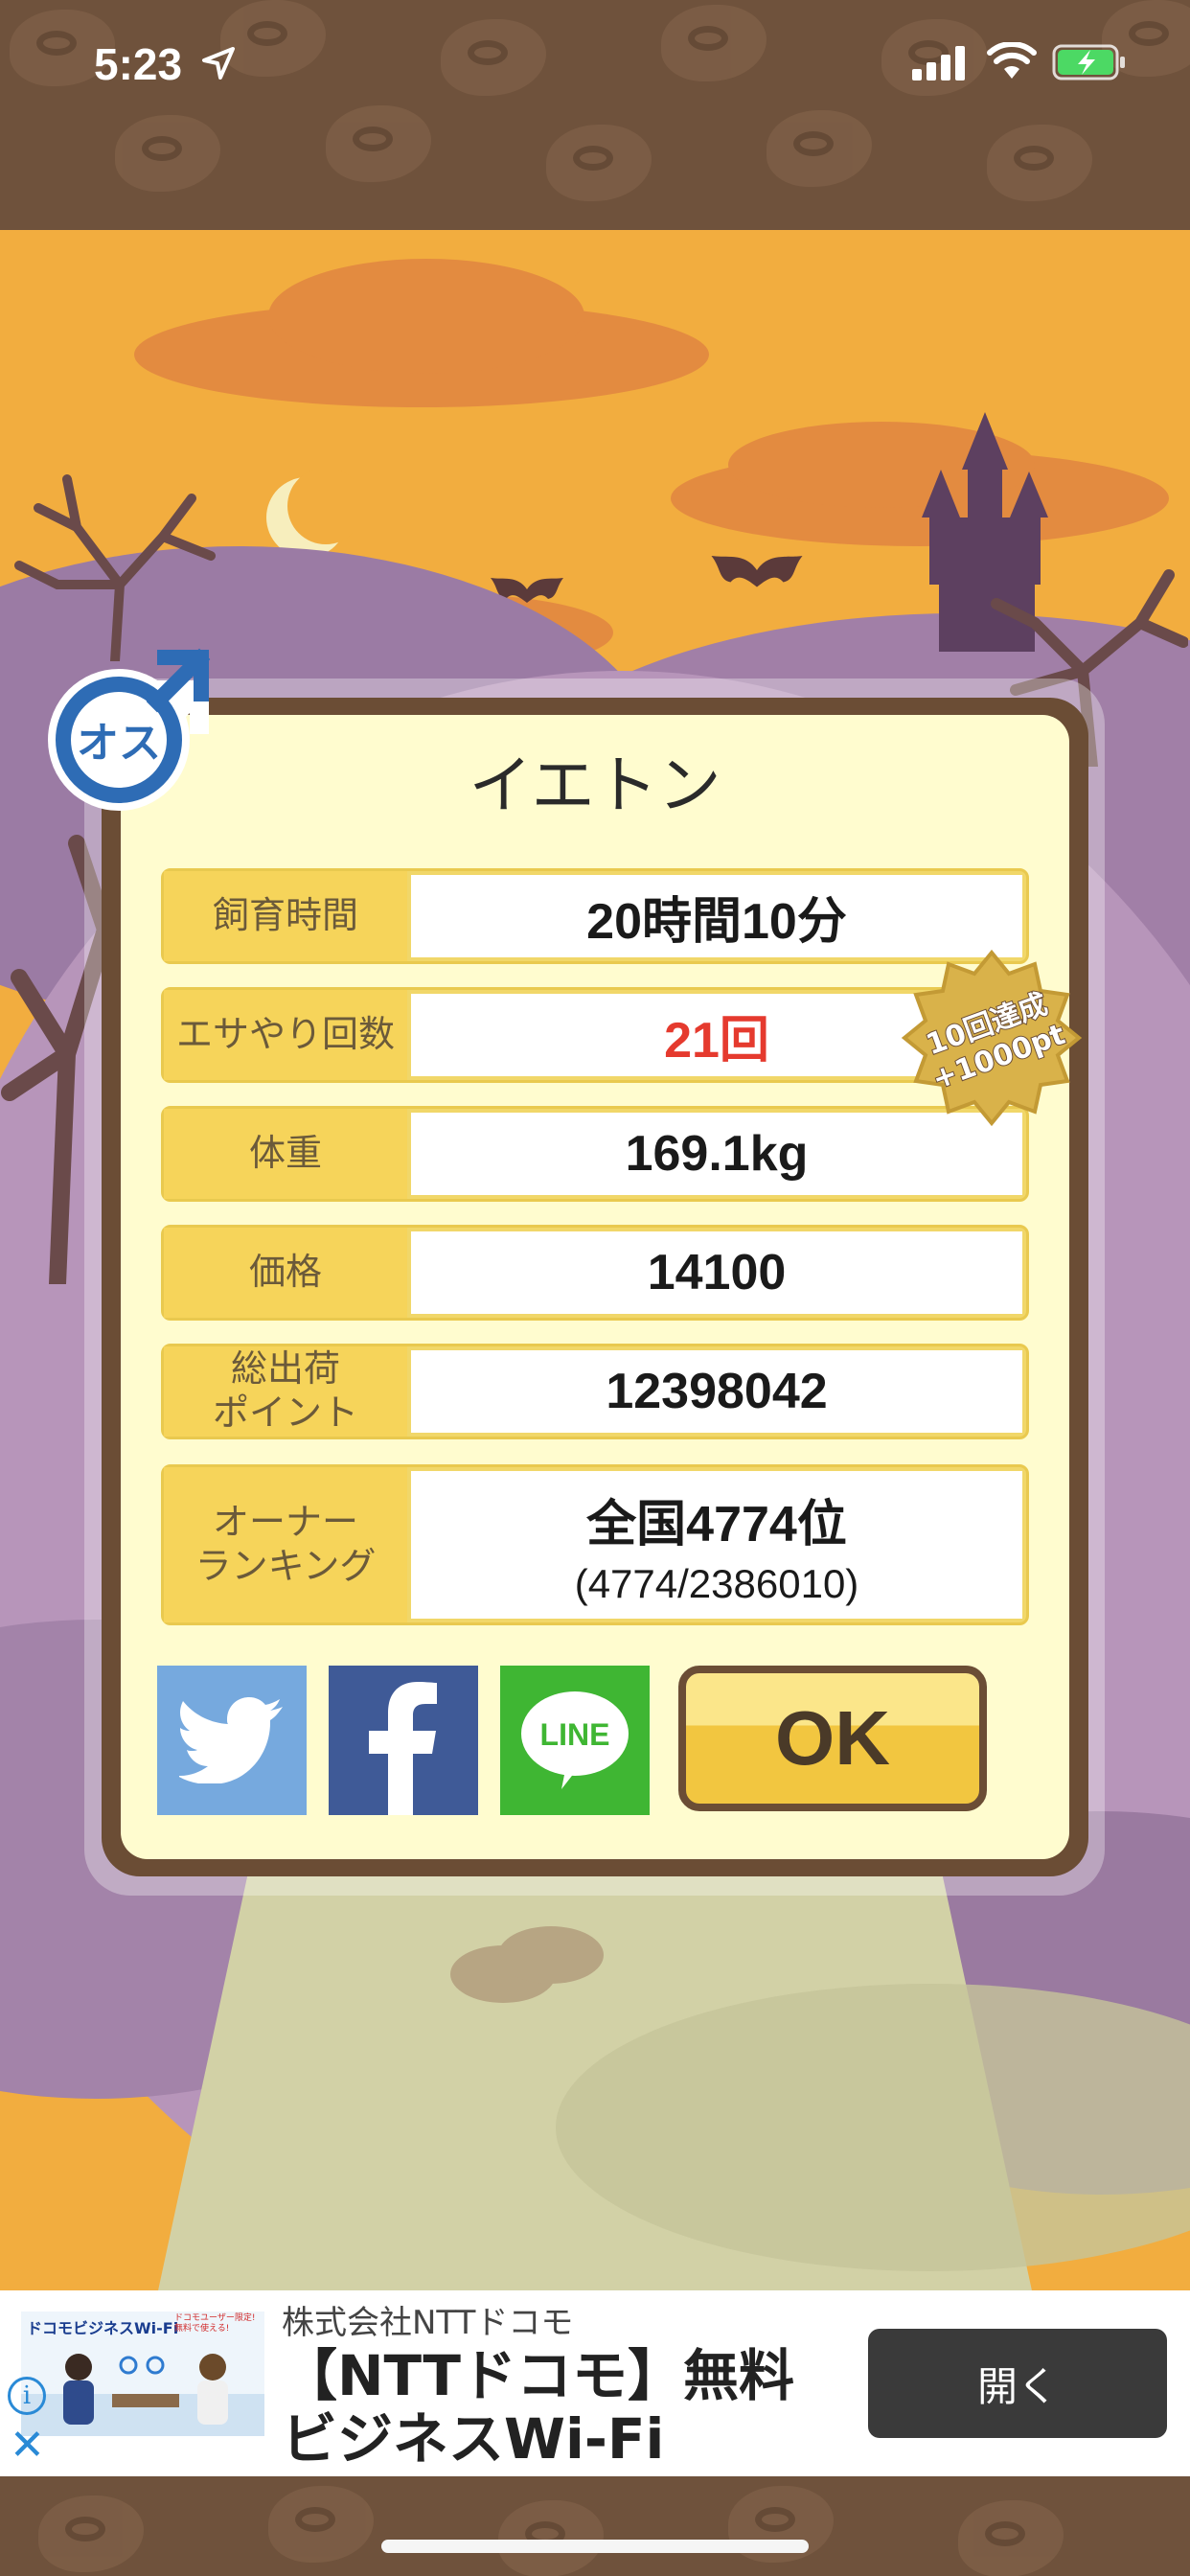 This screenshot has height=2576, width=1190. Describe the element at coordinates (474, 2439) in the screenshot. I see `ad-headline-line2: ビジネスWi-Fi` at that location.